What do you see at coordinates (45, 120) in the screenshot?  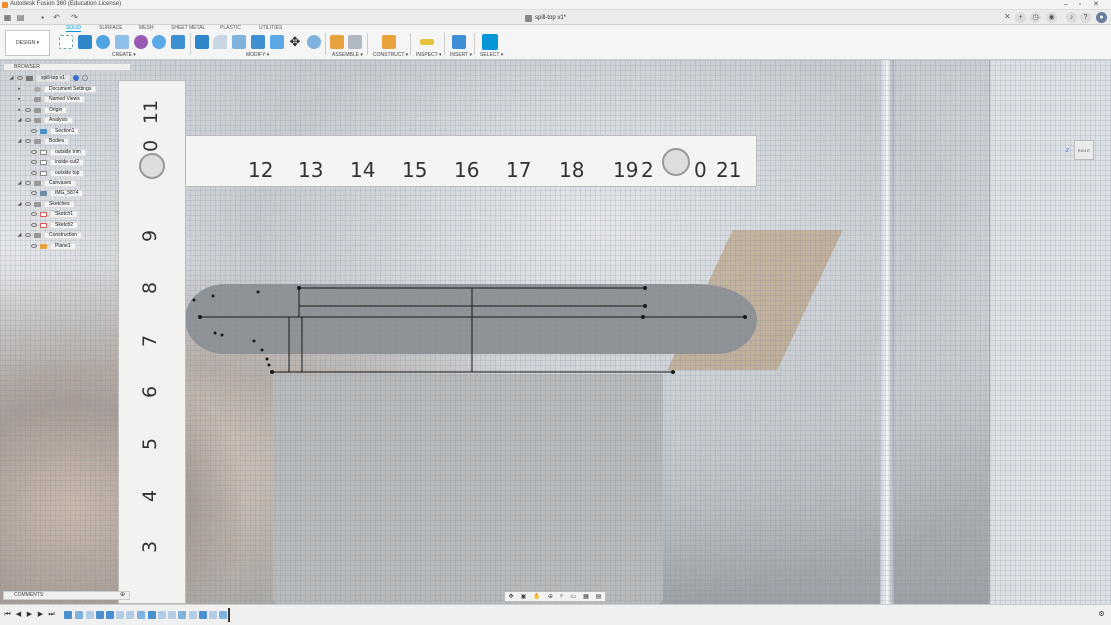 I see `browser-item-analysis: ◢ Analysis` at bounding box center [45, 120].